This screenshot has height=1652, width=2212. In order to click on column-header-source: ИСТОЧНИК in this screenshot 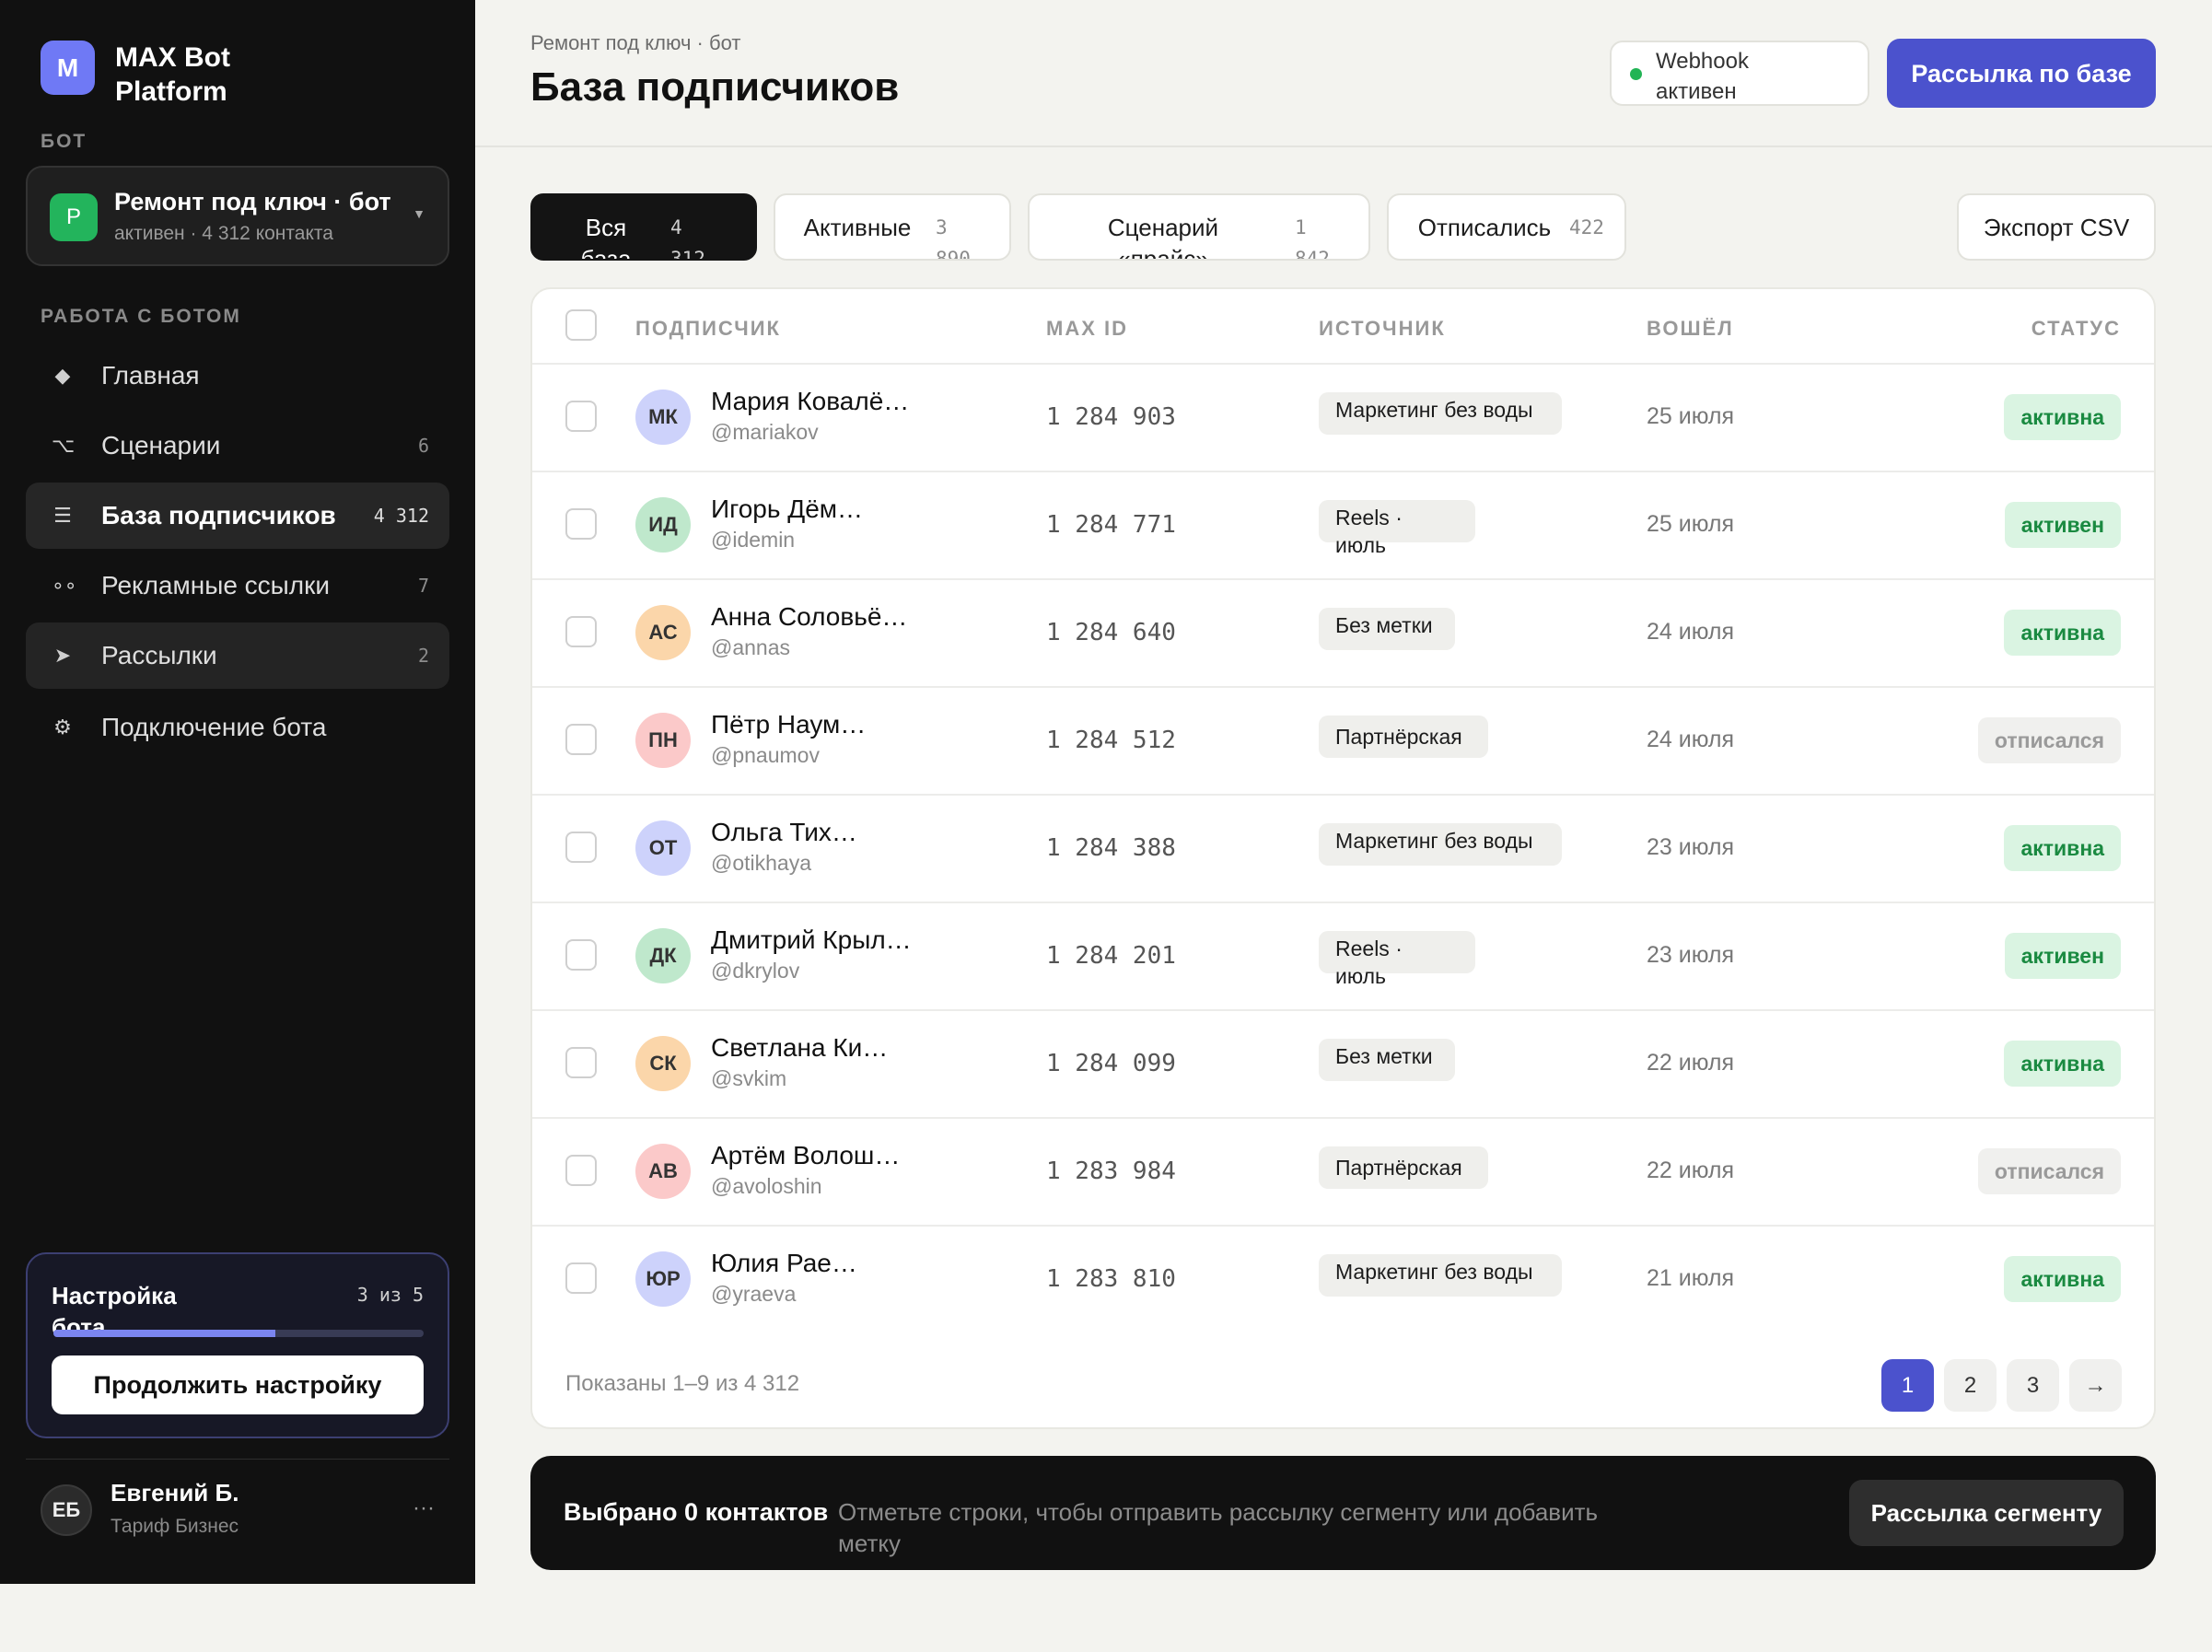, I will do `click(1382, 329)`.